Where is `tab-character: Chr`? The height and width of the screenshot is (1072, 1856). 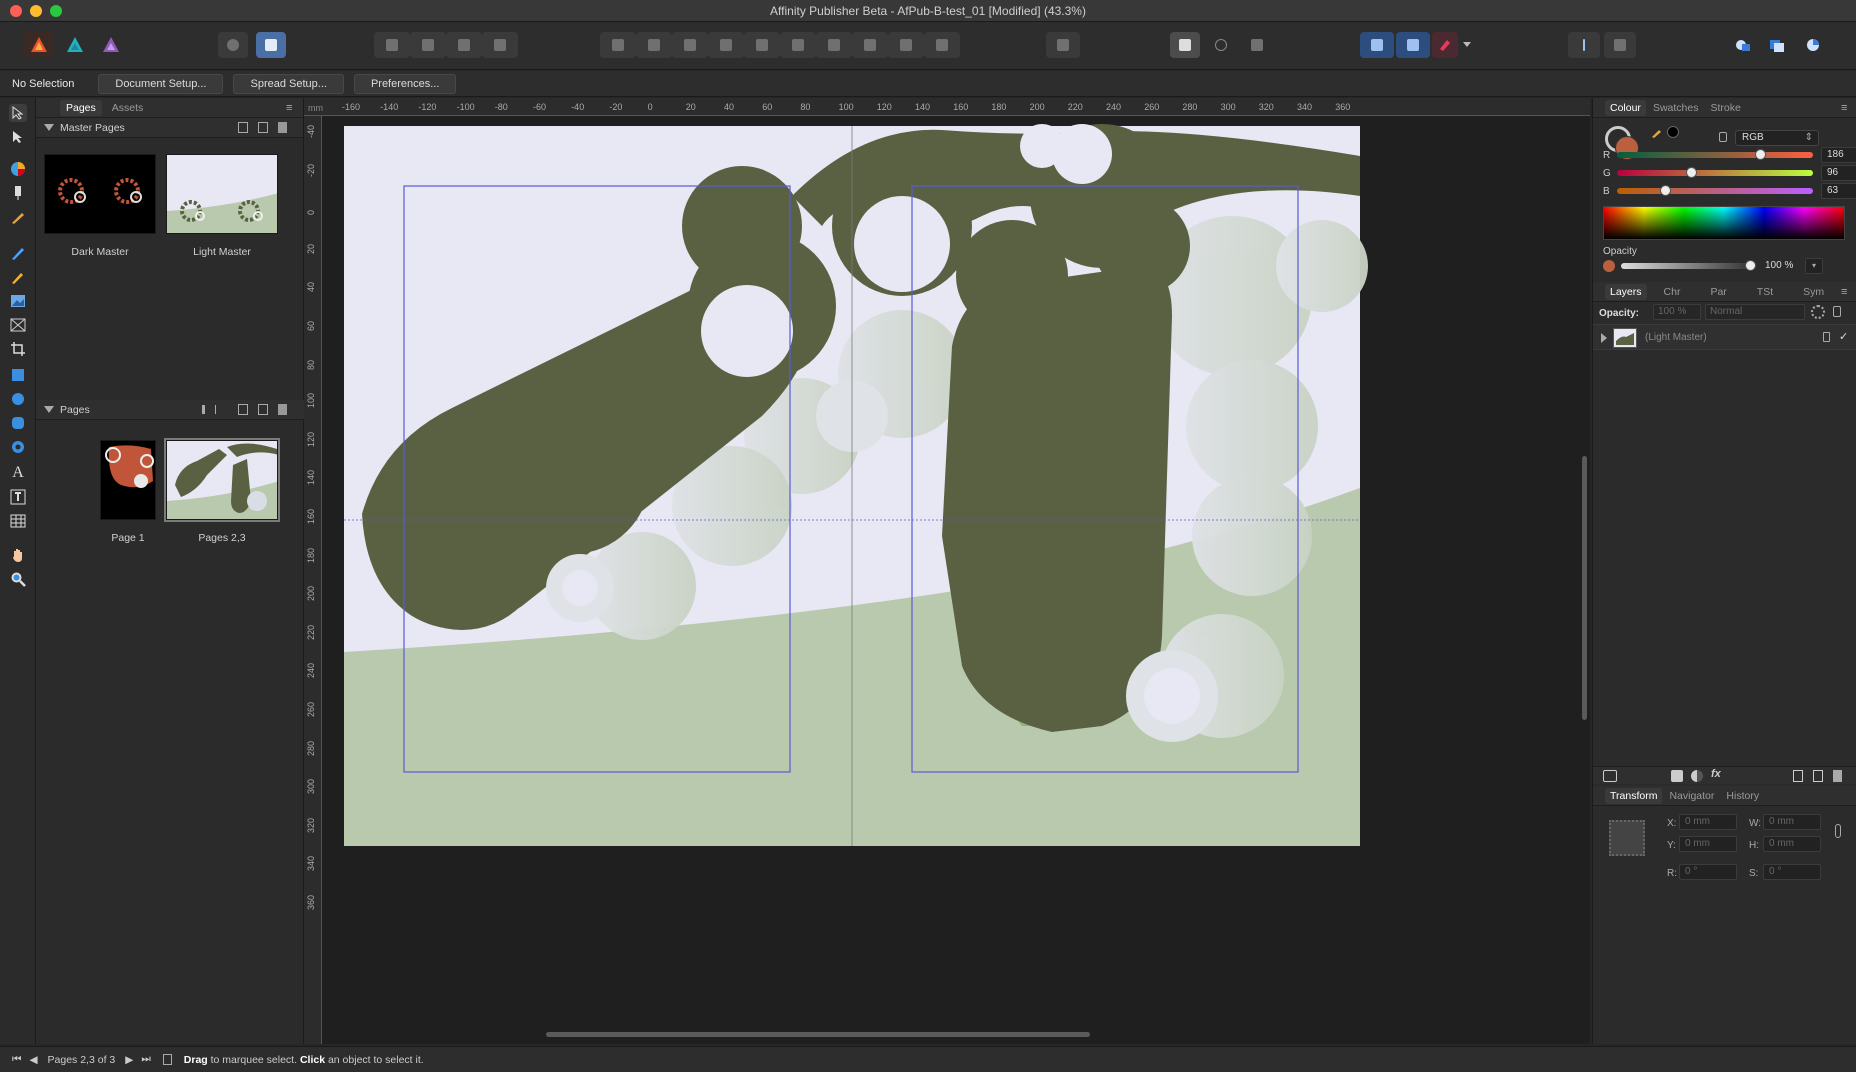 tab-character: Chr is located at coordinates (1672, 292).